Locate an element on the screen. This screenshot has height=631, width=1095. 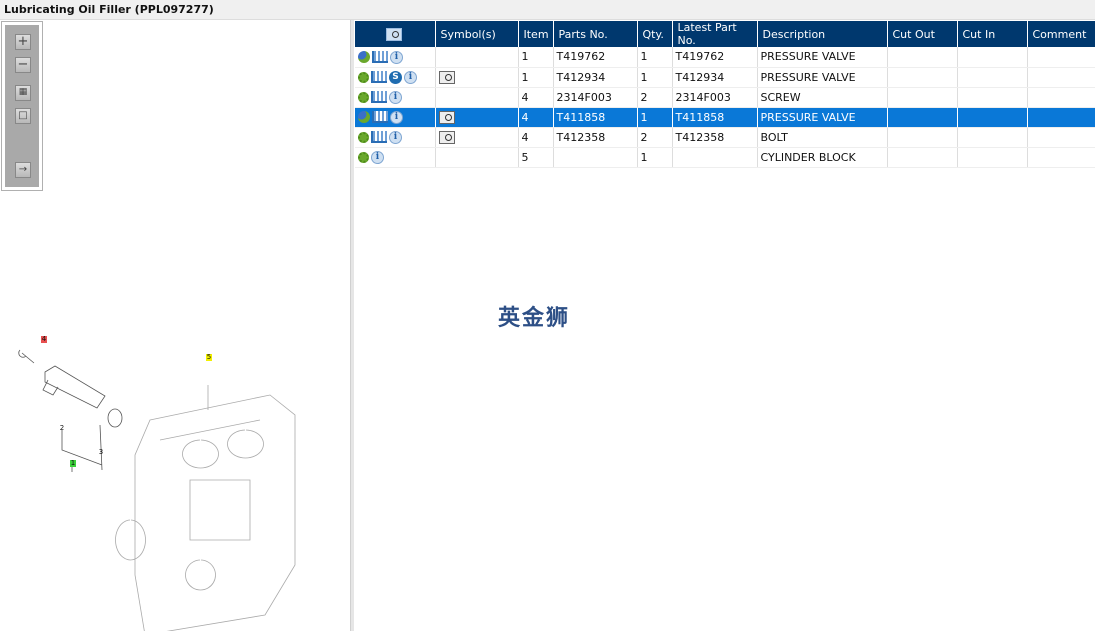
view-toolbox: + − ▦ □ → is located at coordinates (22, 106).